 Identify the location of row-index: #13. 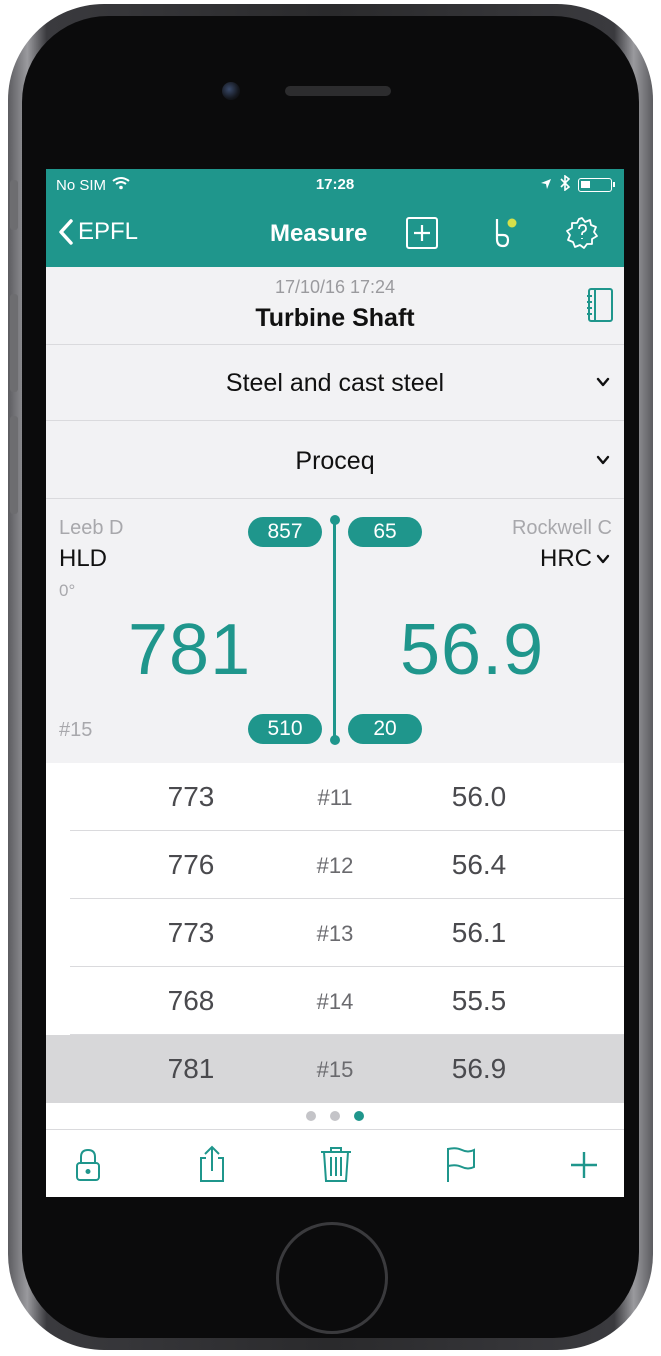
(335, 933).